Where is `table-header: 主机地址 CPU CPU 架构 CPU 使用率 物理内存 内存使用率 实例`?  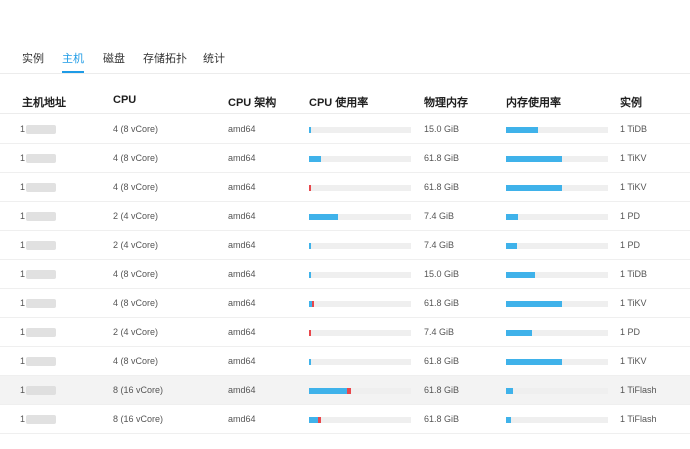 table-header: 主机地址 CPU CPU 架构 CPU 使用率 物理内存 内存使用率 实例 is located at coordinates (345, 94).